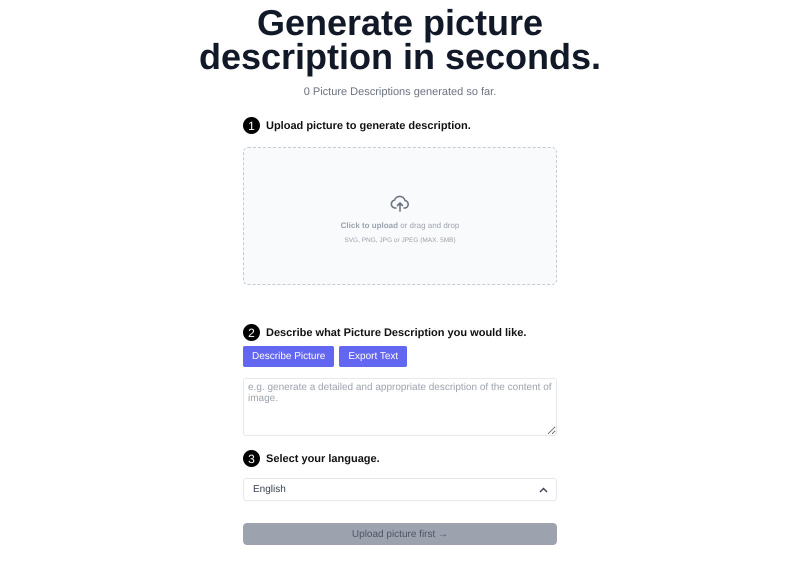  Describe the element at coordinates (400, 203) in the screenshot. I see `upload-cloud-icon` at that location.